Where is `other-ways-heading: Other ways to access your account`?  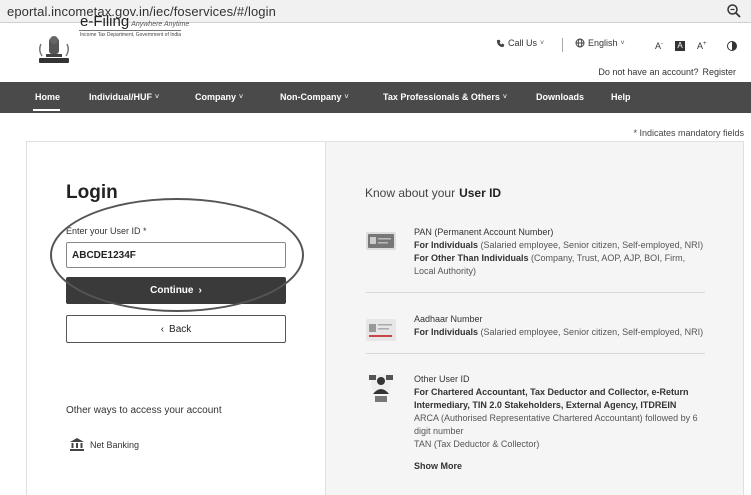 other-ways-heading: Other ways to access your account is located at coordinates (144, 410).